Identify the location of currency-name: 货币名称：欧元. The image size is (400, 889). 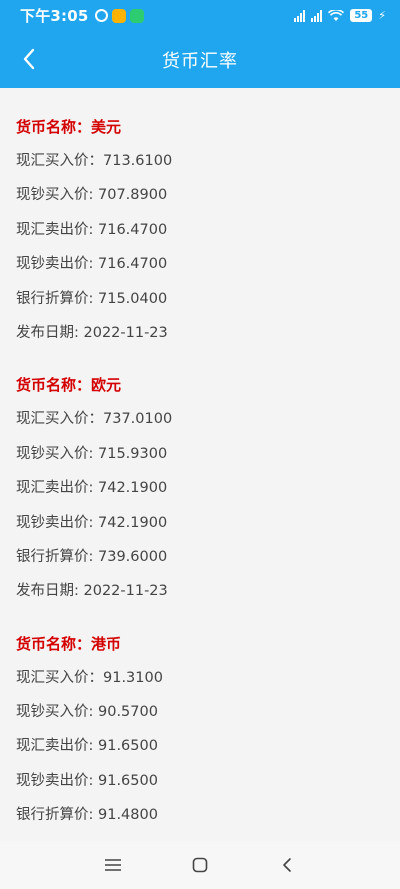
(69, 385).